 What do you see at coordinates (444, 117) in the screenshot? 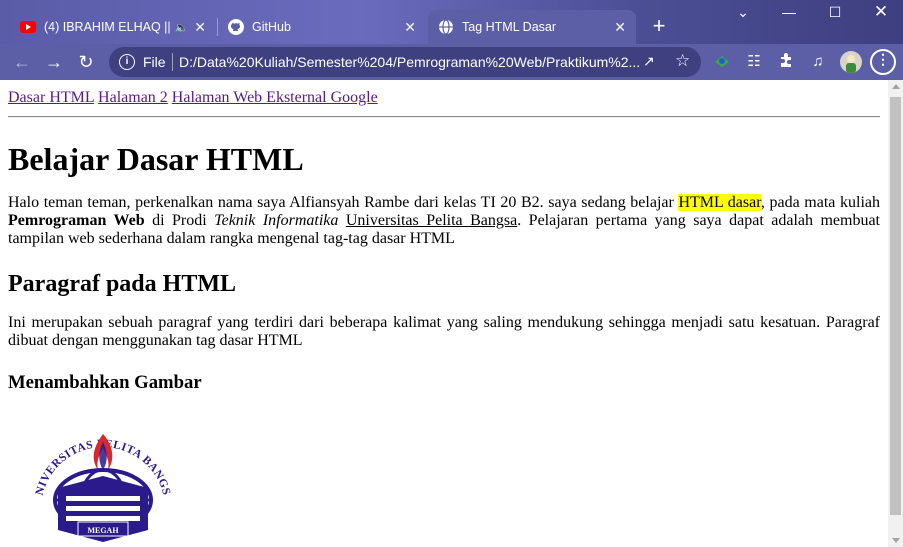
I see `horizontal-rule` at bounding box center [444, 117].